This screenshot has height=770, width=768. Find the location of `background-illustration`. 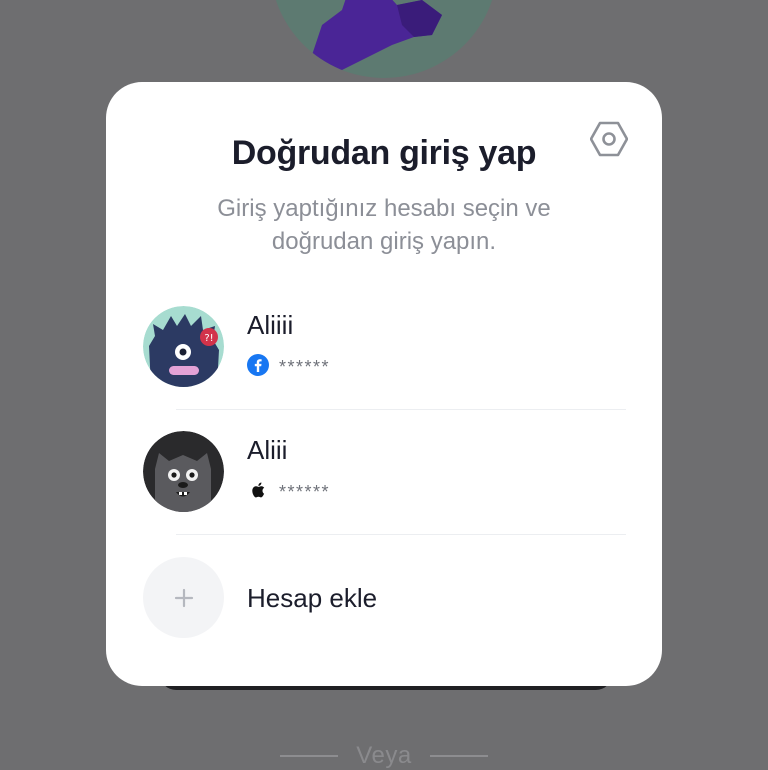

background-illustration is located at coordinates (384, 39).